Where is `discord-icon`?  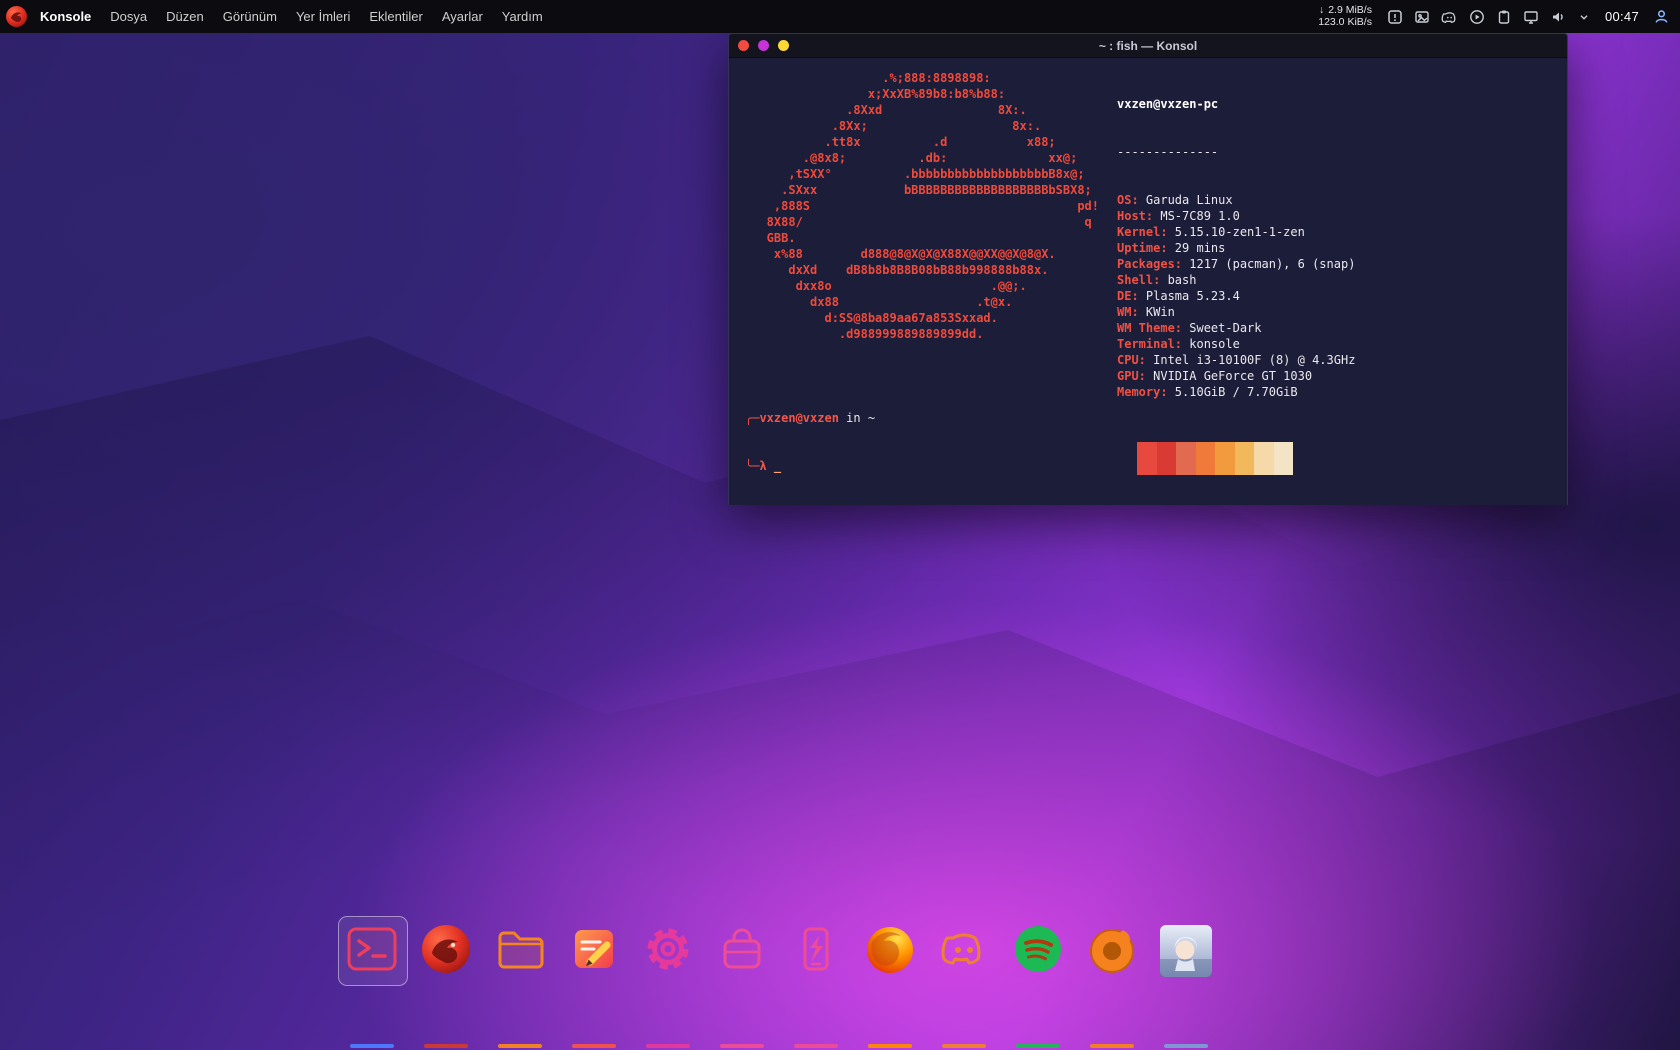
discord-icon is located at coordinates (961, 949).